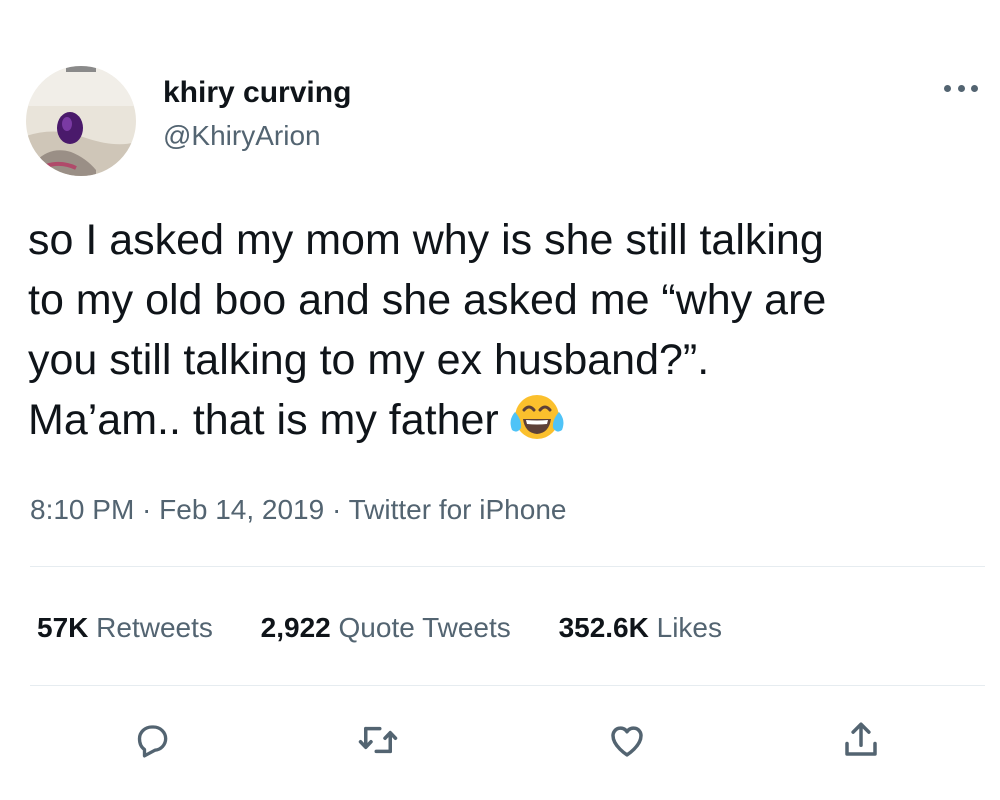 Image resolution: width=1000 pixels, height=800 pixels. What do you see at coordinates (603, 627) in the screenshot?
I see `likes-count: 352.6K` at bounding box center [603, 627].